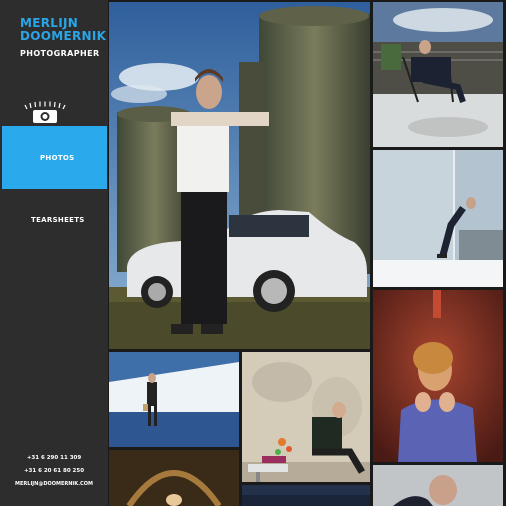  What do you see at coordinates (438, 218) in the screenshot?
I see `photo-leaning-man` at bounding box center [438, 218].